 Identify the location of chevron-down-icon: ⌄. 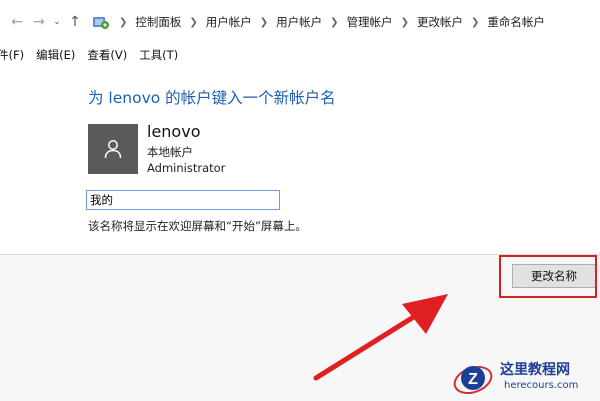
(57, 22).